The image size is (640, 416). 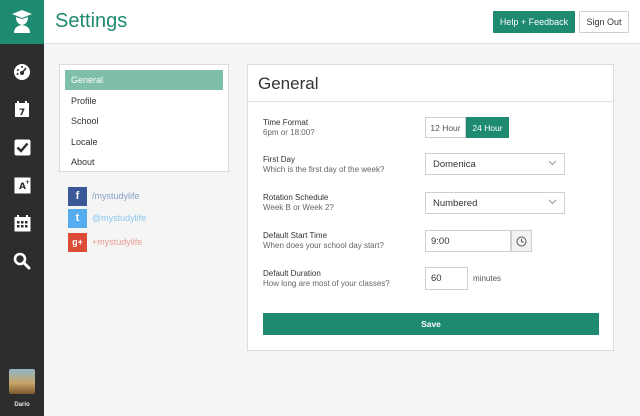 I want to click on page-title: Settings, so click(x=91, y=21).